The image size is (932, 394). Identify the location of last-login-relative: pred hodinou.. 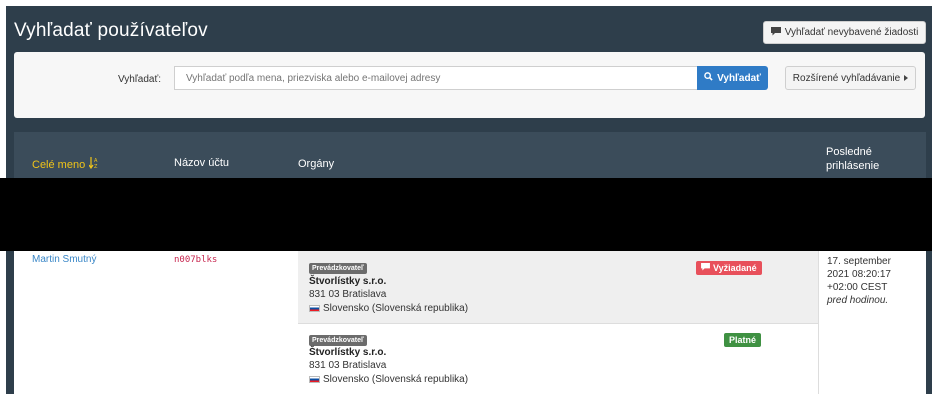
(858, 300).